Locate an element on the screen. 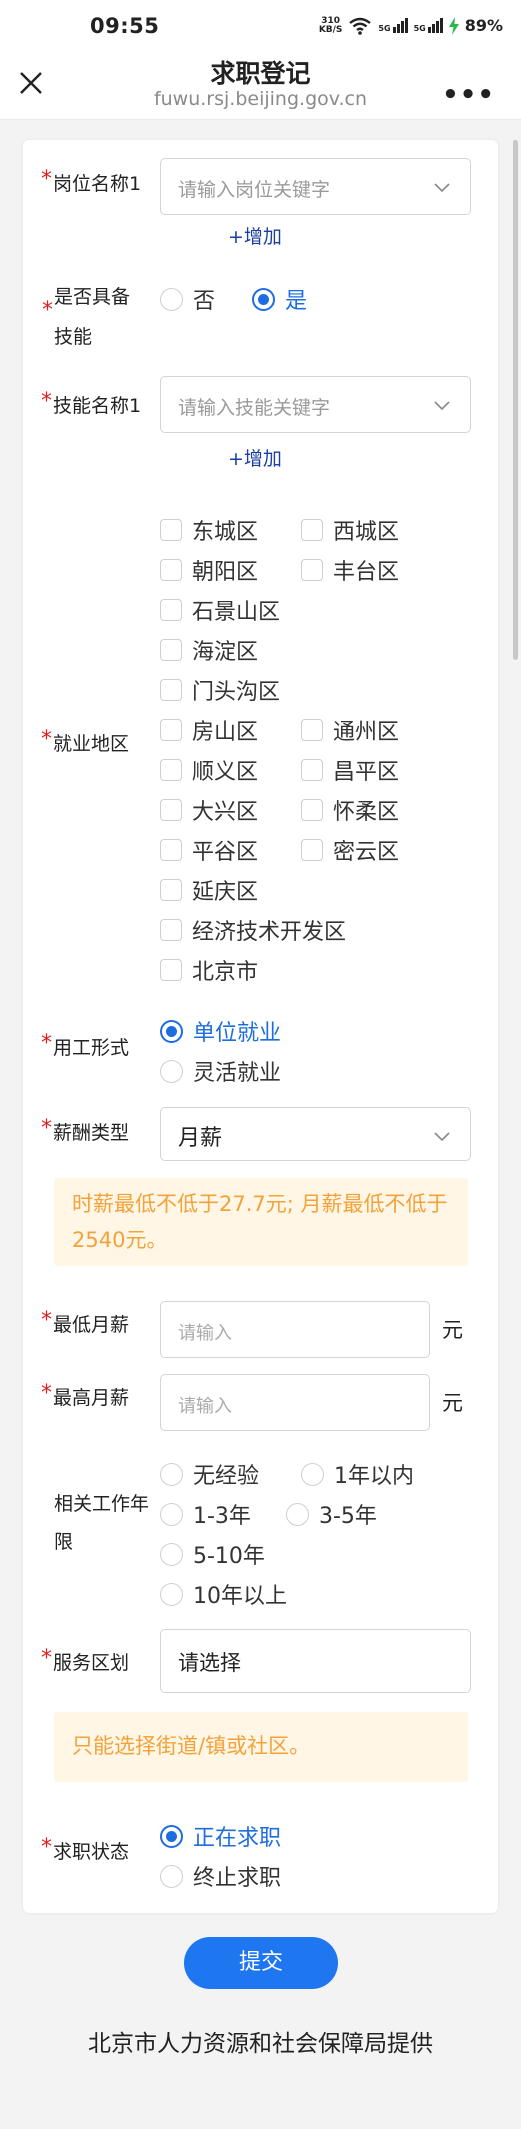  experience-option: 无经验 is located at coordinates (209, 1474).